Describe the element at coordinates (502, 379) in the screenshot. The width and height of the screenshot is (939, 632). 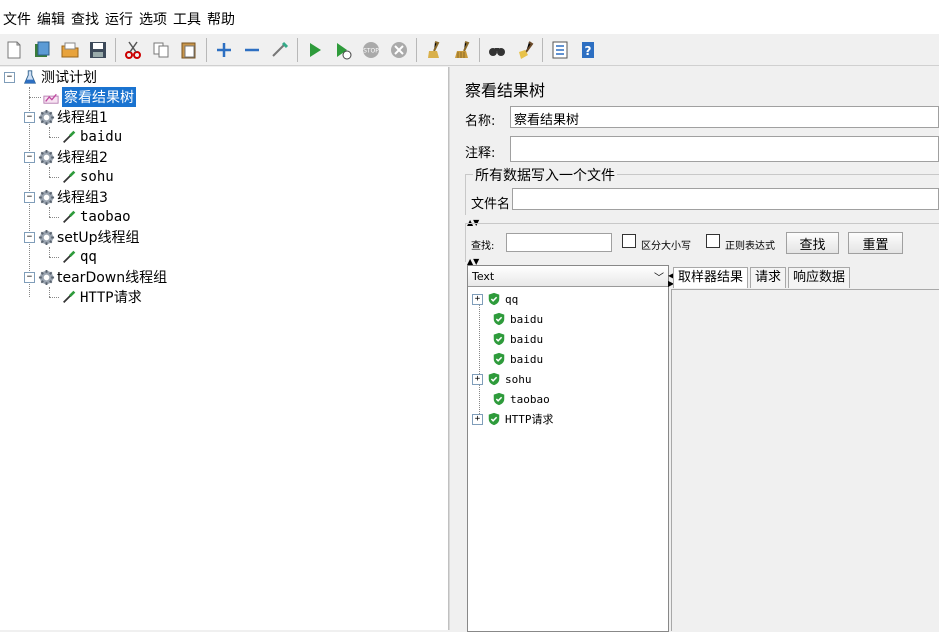
I see `result-item: + sohu` at that location.